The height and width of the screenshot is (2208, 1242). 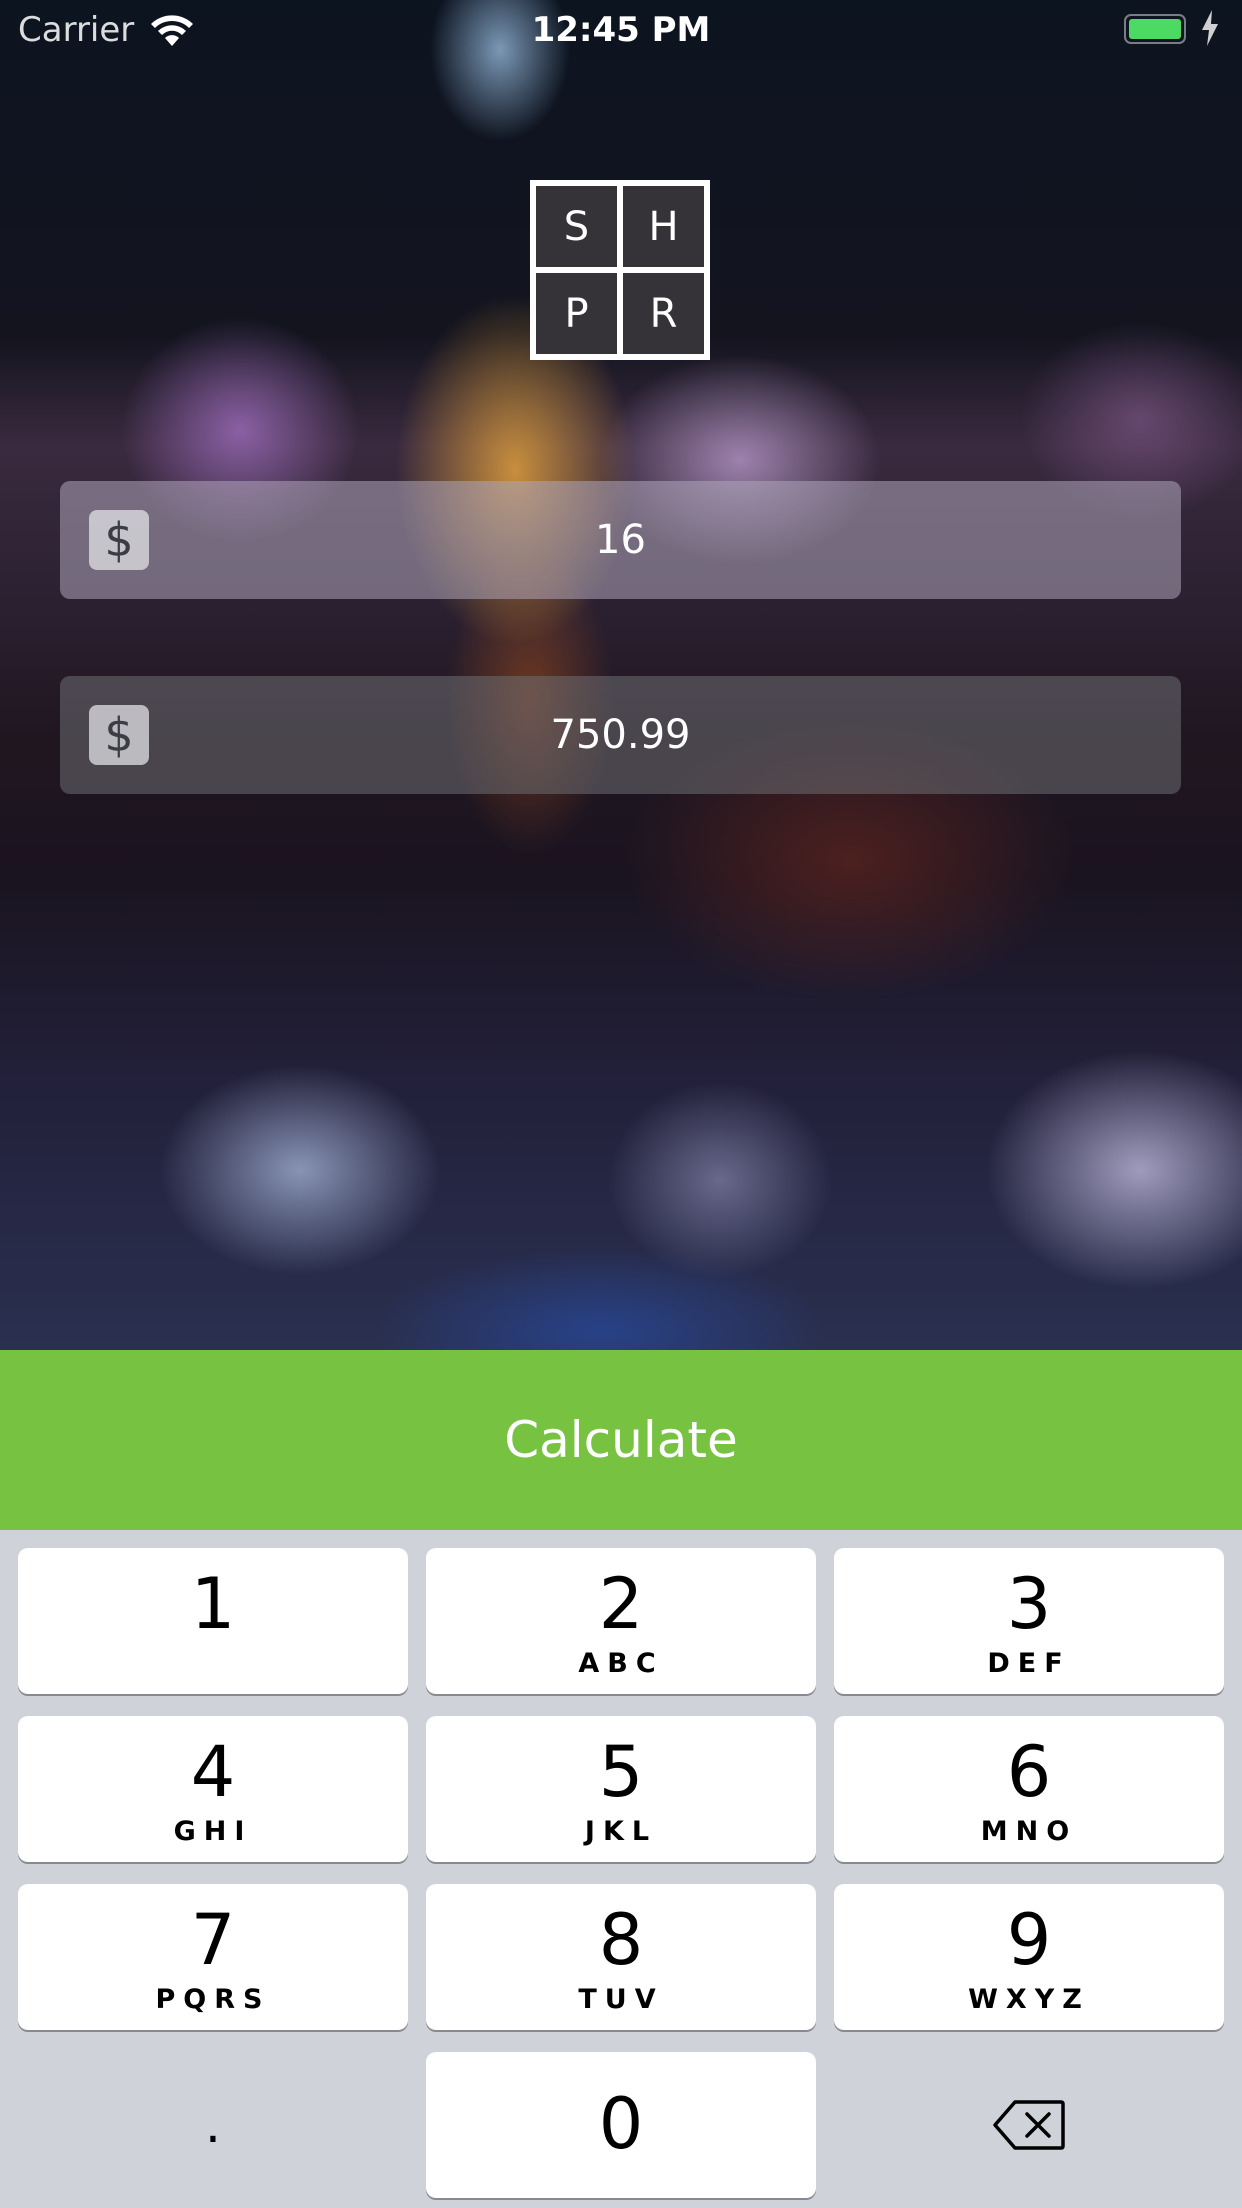 What do you see at coordinates (1029, 1772) in the screenshot?
I see `key-digit: 6` at bounding box center [1029, 1772].